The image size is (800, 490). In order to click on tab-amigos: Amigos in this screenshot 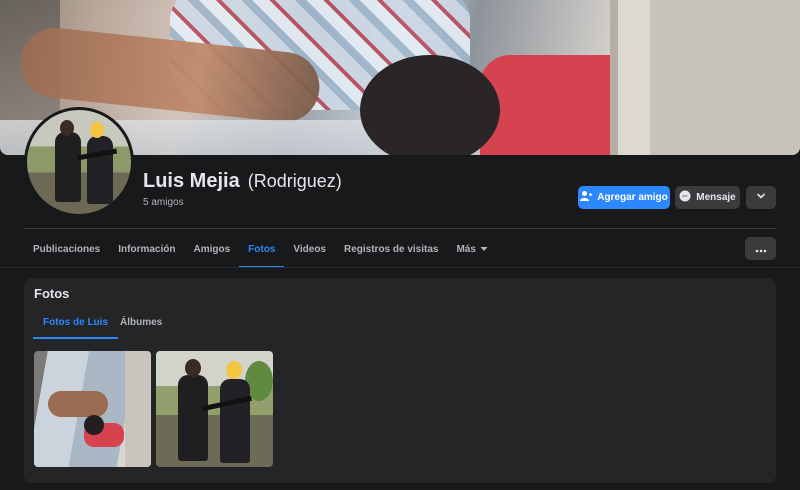, I will do `click(211, 249)`.